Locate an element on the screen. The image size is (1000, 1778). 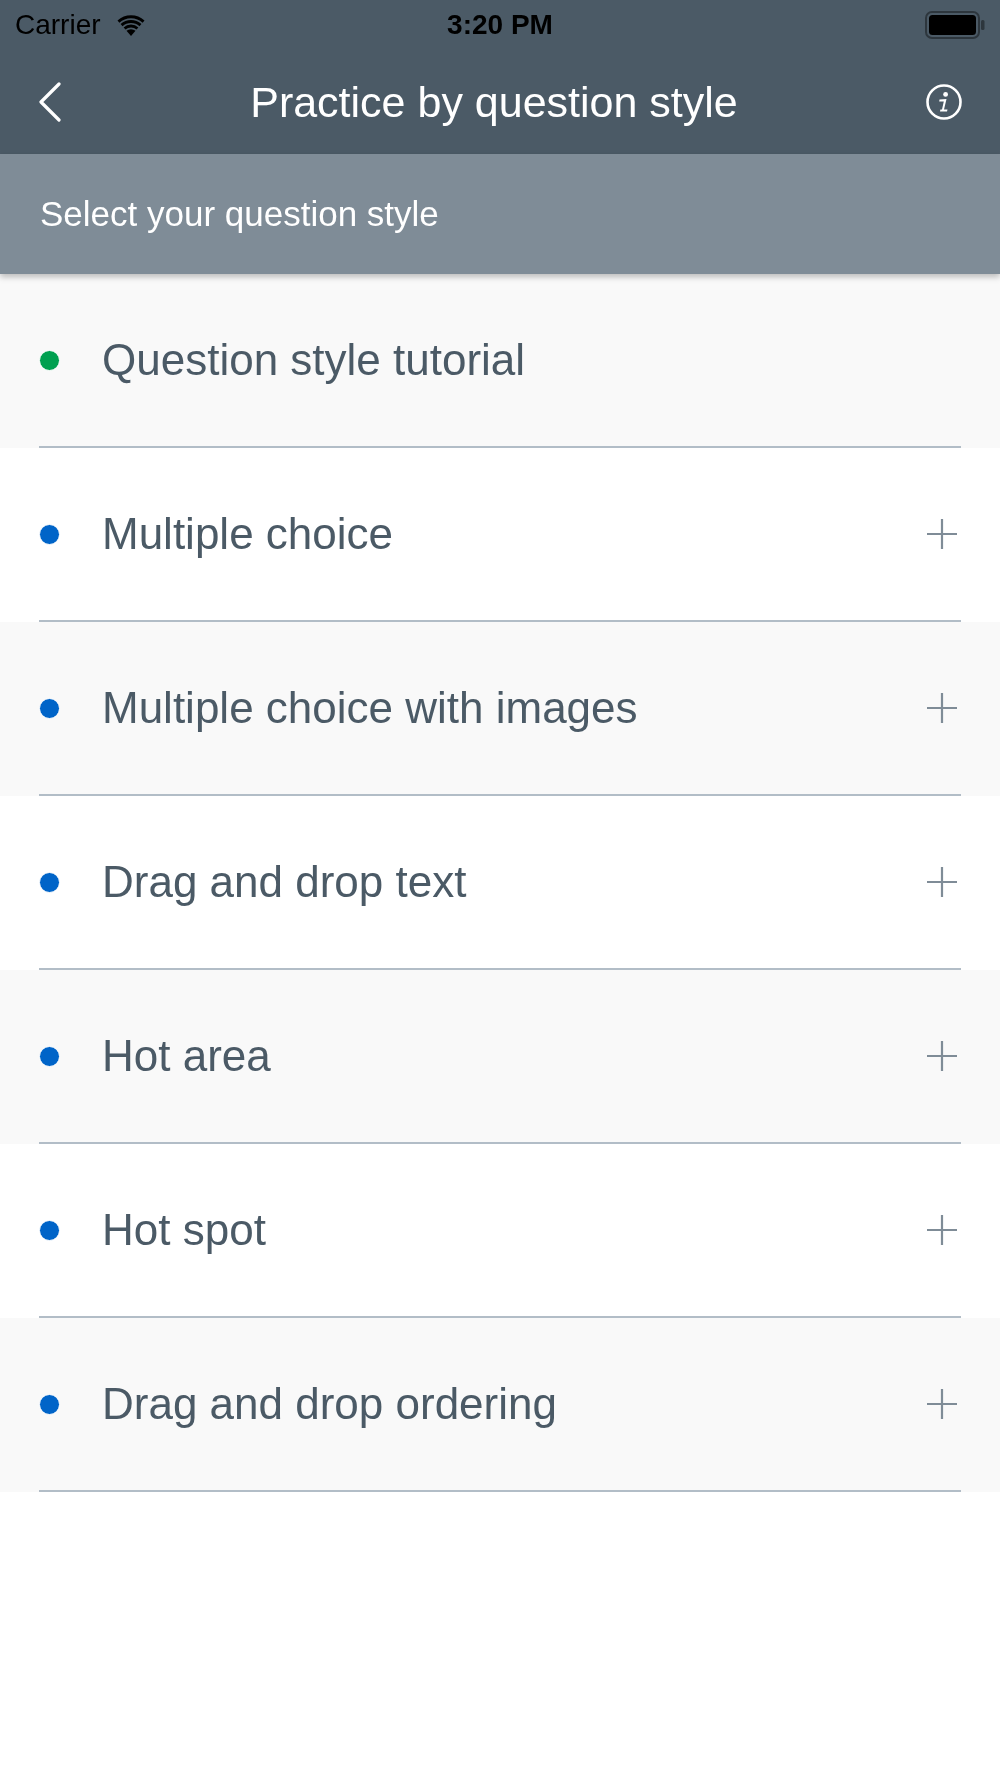
info-icon is located at coordinates (944, 102).